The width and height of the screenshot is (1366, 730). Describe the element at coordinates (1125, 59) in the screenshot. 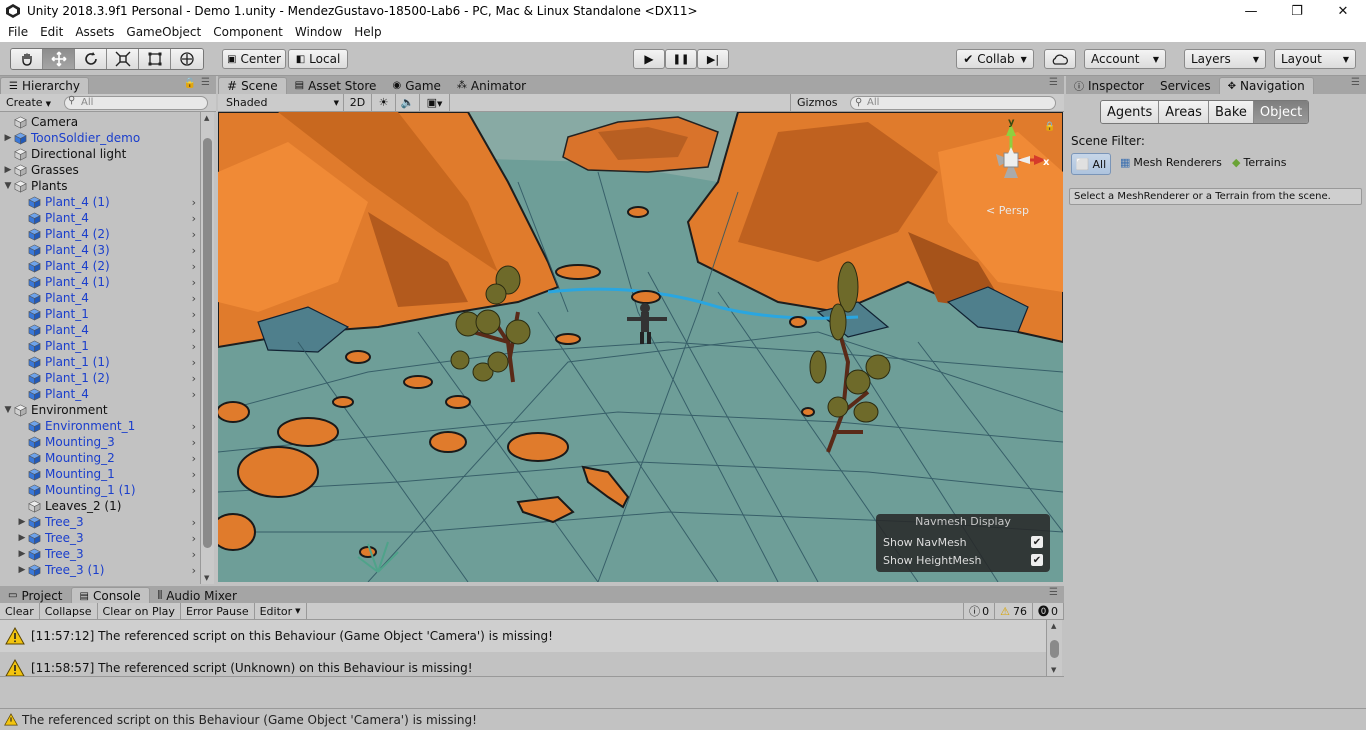

I see `account-dropdown: Account ▼` at that location.